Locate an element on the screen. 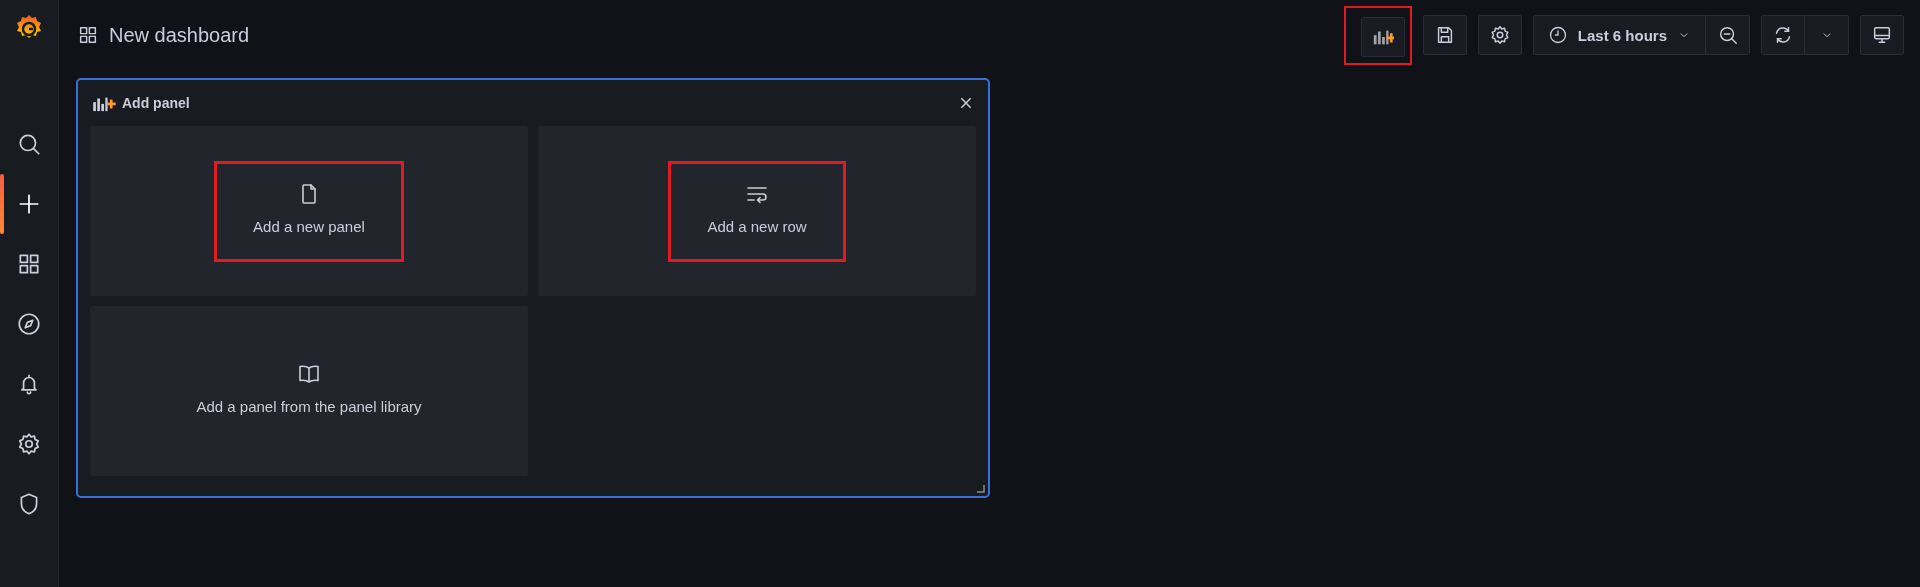 This screenshot has height=587, width=1920. add-panel-button is located at coordinates (1382, 36).